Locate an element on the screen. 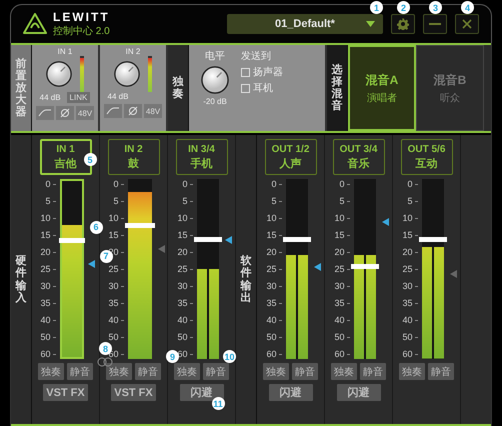 The width and height of the screenshot is (502, 426). minimize-button is located at coordinates (435, 24).